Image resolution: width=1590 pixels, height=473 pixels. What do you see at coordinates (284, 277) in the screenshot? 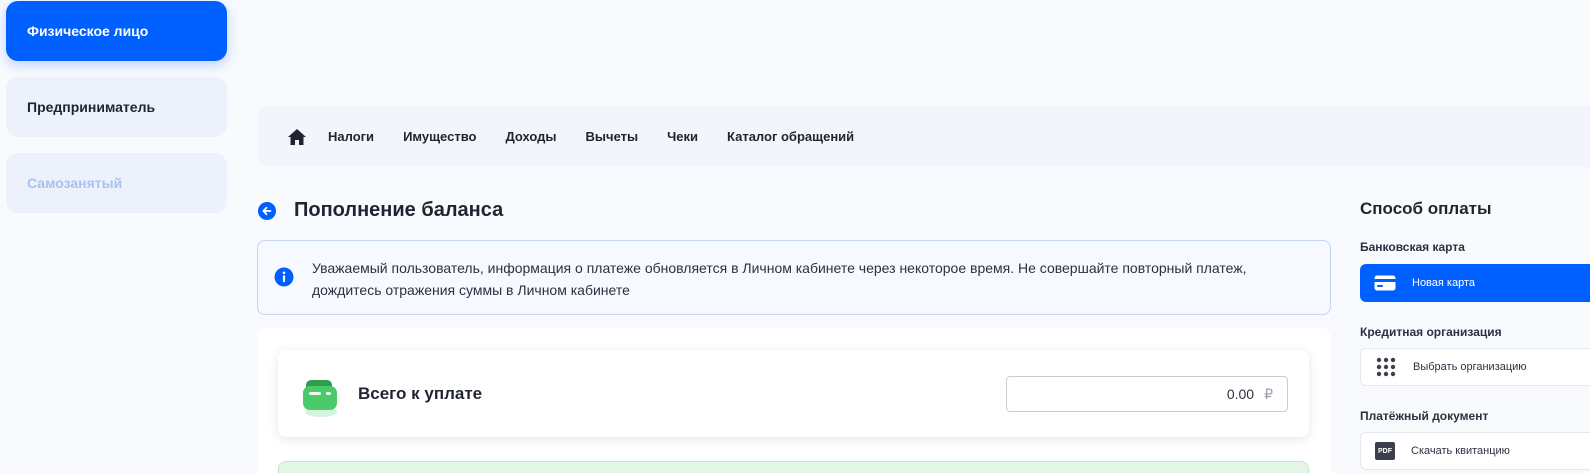
I see `info-icon` at bounding box center [284, 277].